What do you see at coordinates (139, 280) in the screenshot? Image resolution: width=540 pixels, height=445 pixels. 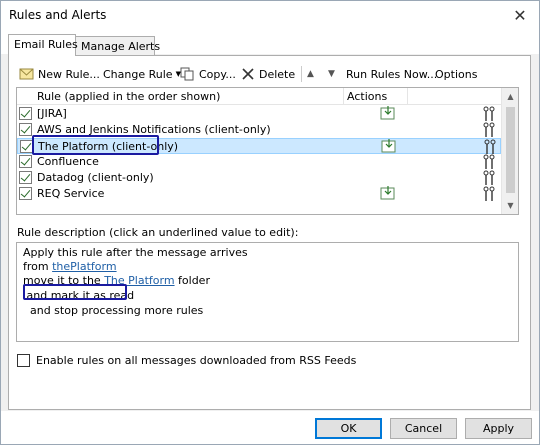 I see `target-folder-link: The Platform` at bounding box center [139, 280].